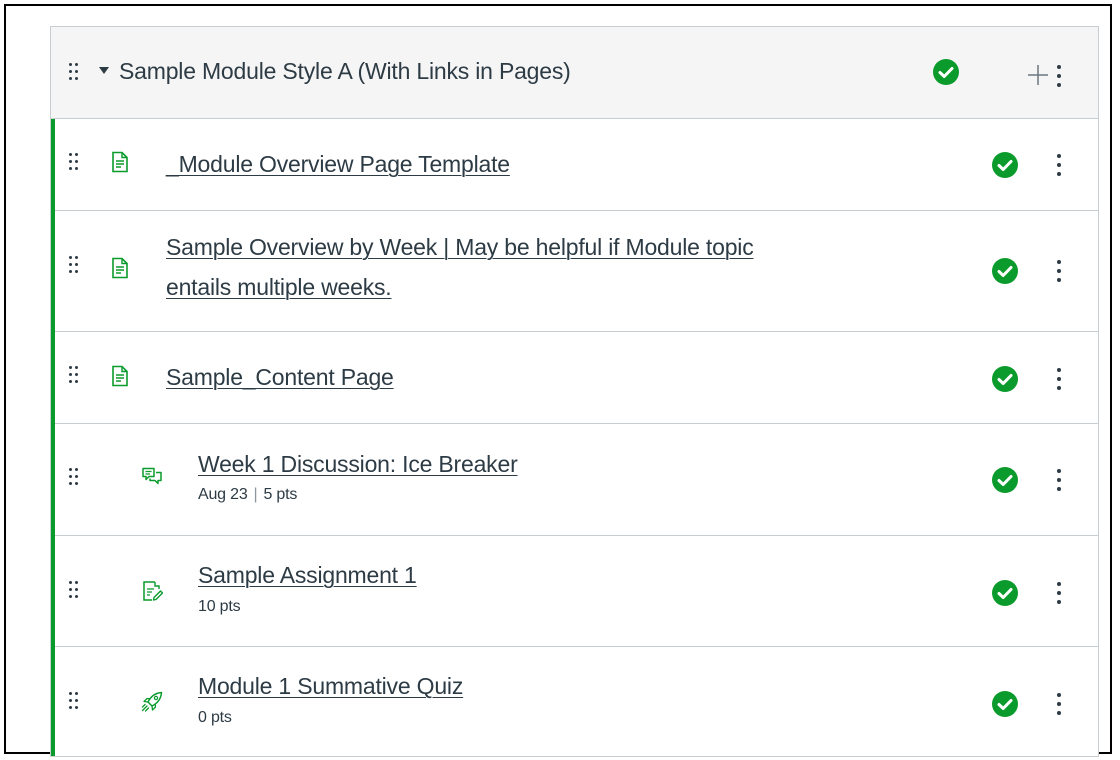 Image resolution: width=1120 pixels, height=760 pixels. Describe the element at coordinates (152, 477) in the screenshot. I see `discussion-icon` at that location.